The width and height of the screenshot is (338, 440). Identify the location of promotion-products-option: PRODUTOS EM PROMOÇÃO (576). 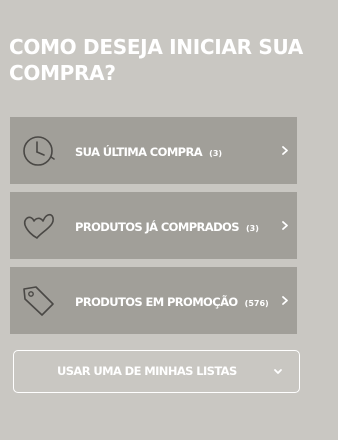
(153, 300).